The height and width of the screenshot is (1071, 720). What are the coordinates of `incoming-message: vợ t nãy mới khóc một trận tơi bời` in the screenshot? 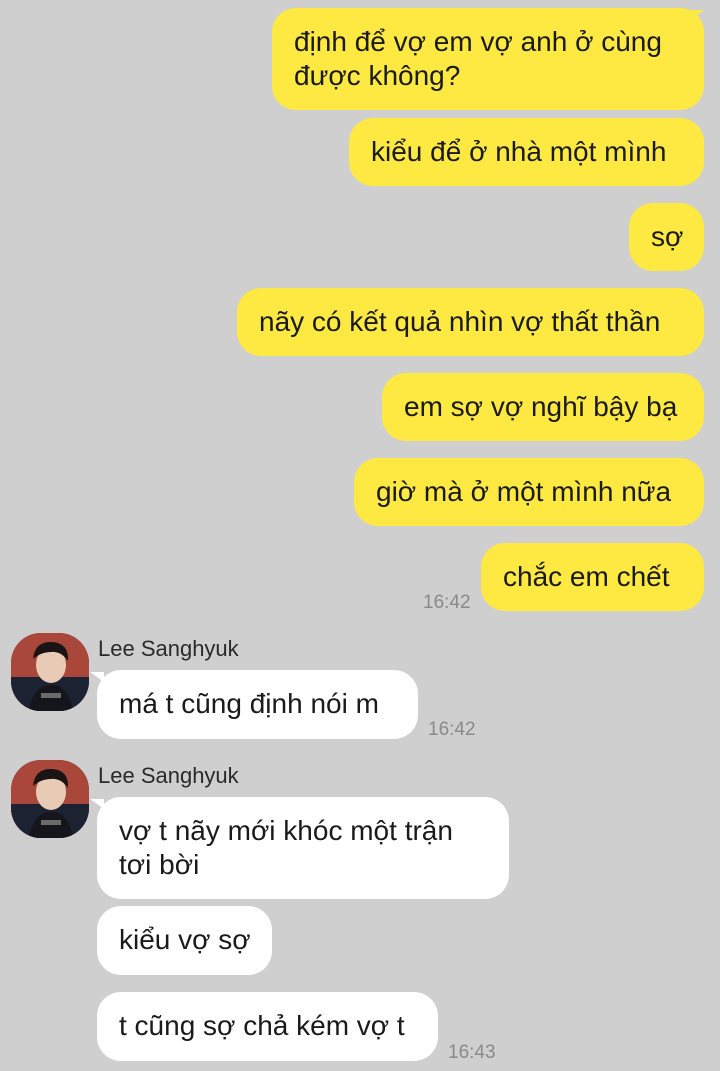 It's located at (303, 848).